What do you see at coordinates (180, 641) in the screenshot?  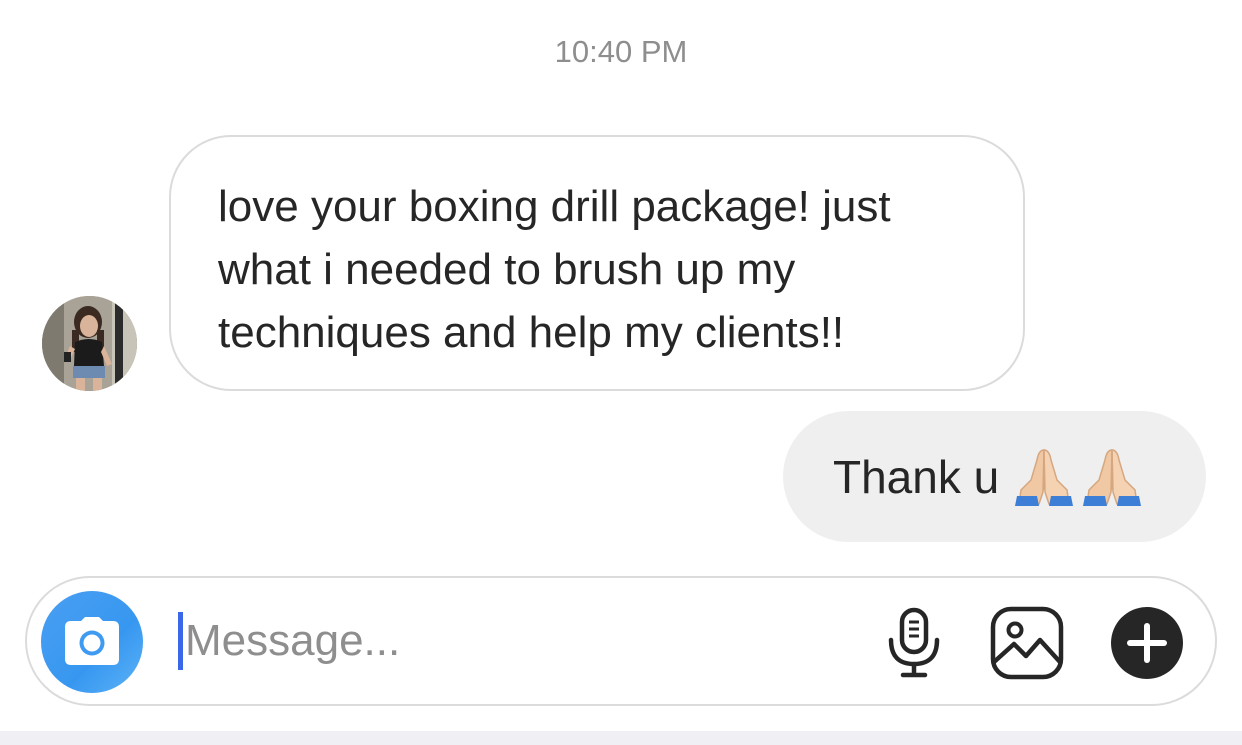 I see `text-cursor` at bounding box center [180, 641].